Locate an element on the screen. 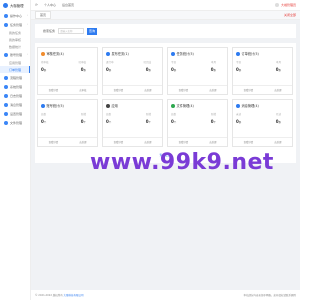 Image resolution: width=320 pixels, height=300 pixels. stat-label: 待审核 is located at coordinates (45, 62).